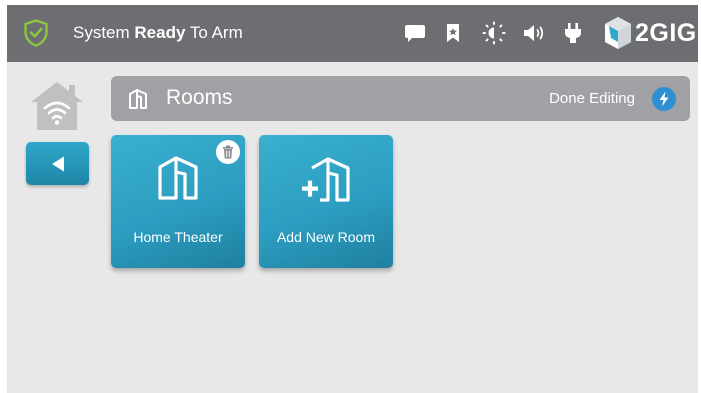 This screenshot has width=701, height=393. What do you see at coordinates (352, 33) in the screenshot?
I see `top-status-bar: System Ready To Arm 2GIG` at bounding box center [352, 33].